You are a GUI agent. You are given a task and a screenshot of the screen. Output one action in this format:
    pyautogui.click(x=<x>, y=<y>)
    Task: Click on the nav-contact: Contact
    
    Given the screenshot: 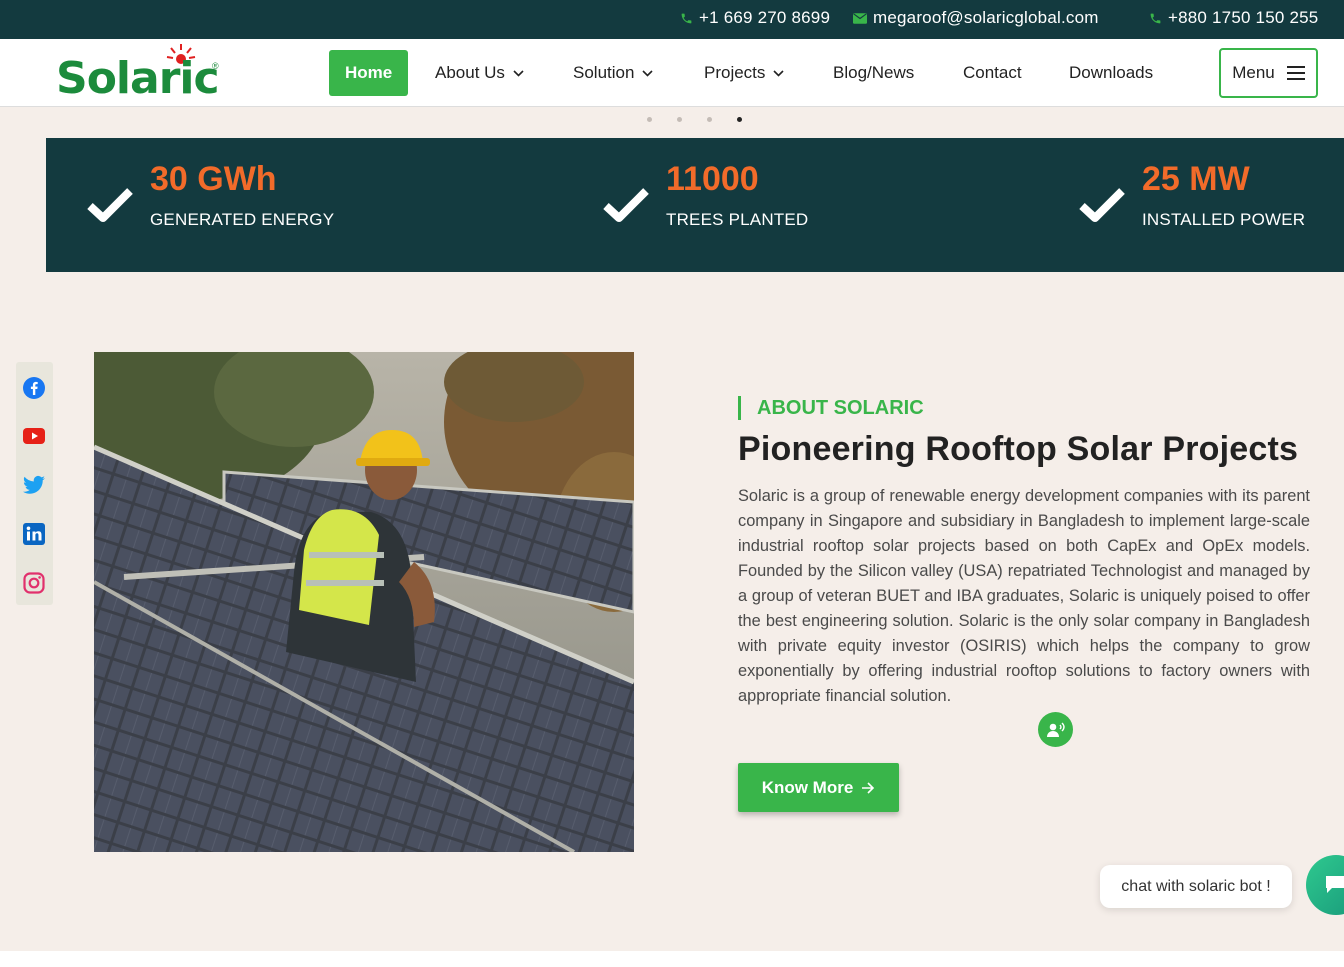 What is the action you would take?
    pyautogui.click(x=992, y=73)
    